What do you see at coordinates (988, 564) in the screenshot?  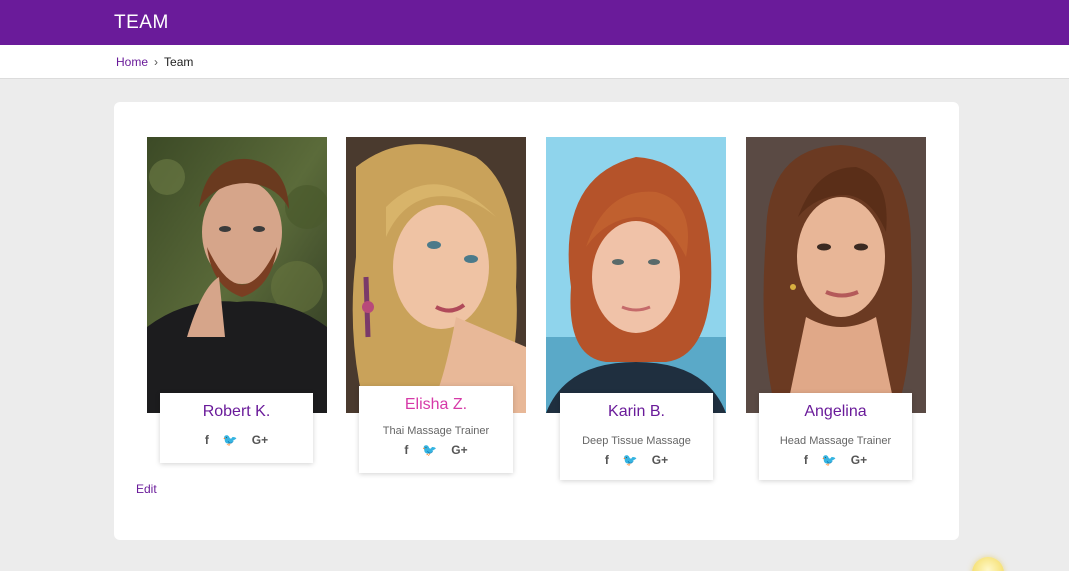 I see `floating-action-orb` at bounding box center [988, 564].